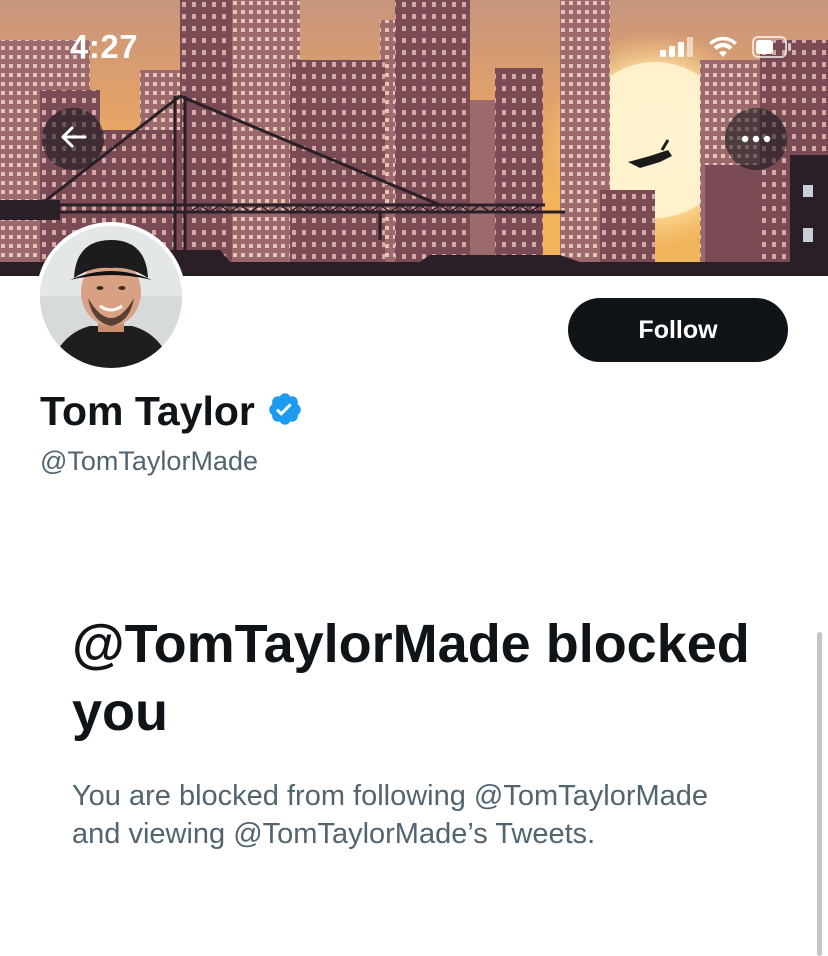  What do you see at coordinates (677, 49) in the screenshot?
I see `cellular-signal-icon` at bounding box center [677, 49].